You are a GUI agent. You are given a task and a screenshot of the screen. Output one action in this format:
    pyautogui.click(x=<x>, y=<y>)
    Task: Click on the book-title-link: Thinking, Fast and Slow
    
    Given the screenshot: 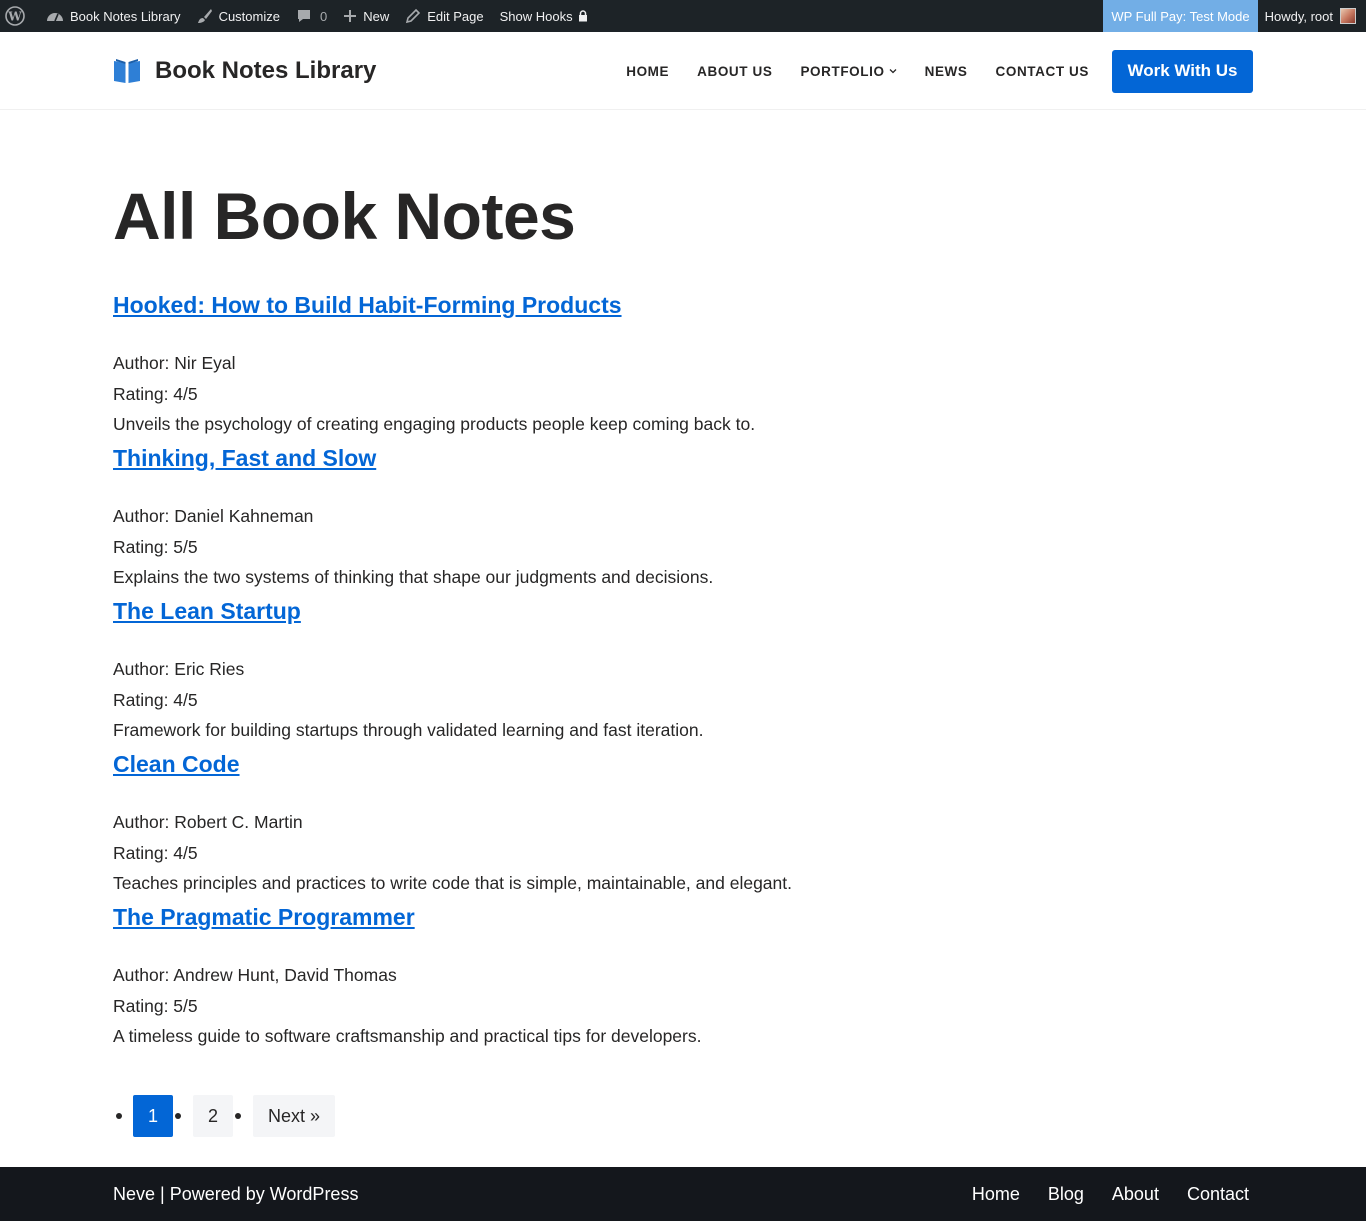 What is the action you would take?
    pyautogui.click(x=683, y=458)
    